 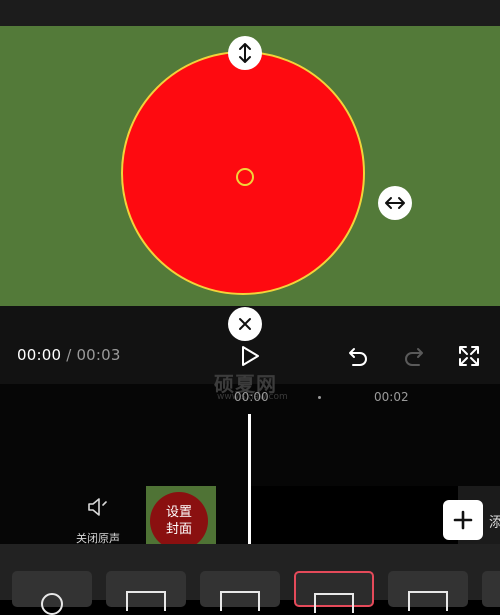 I want to click on play-icon, so click(x=250, y=356).